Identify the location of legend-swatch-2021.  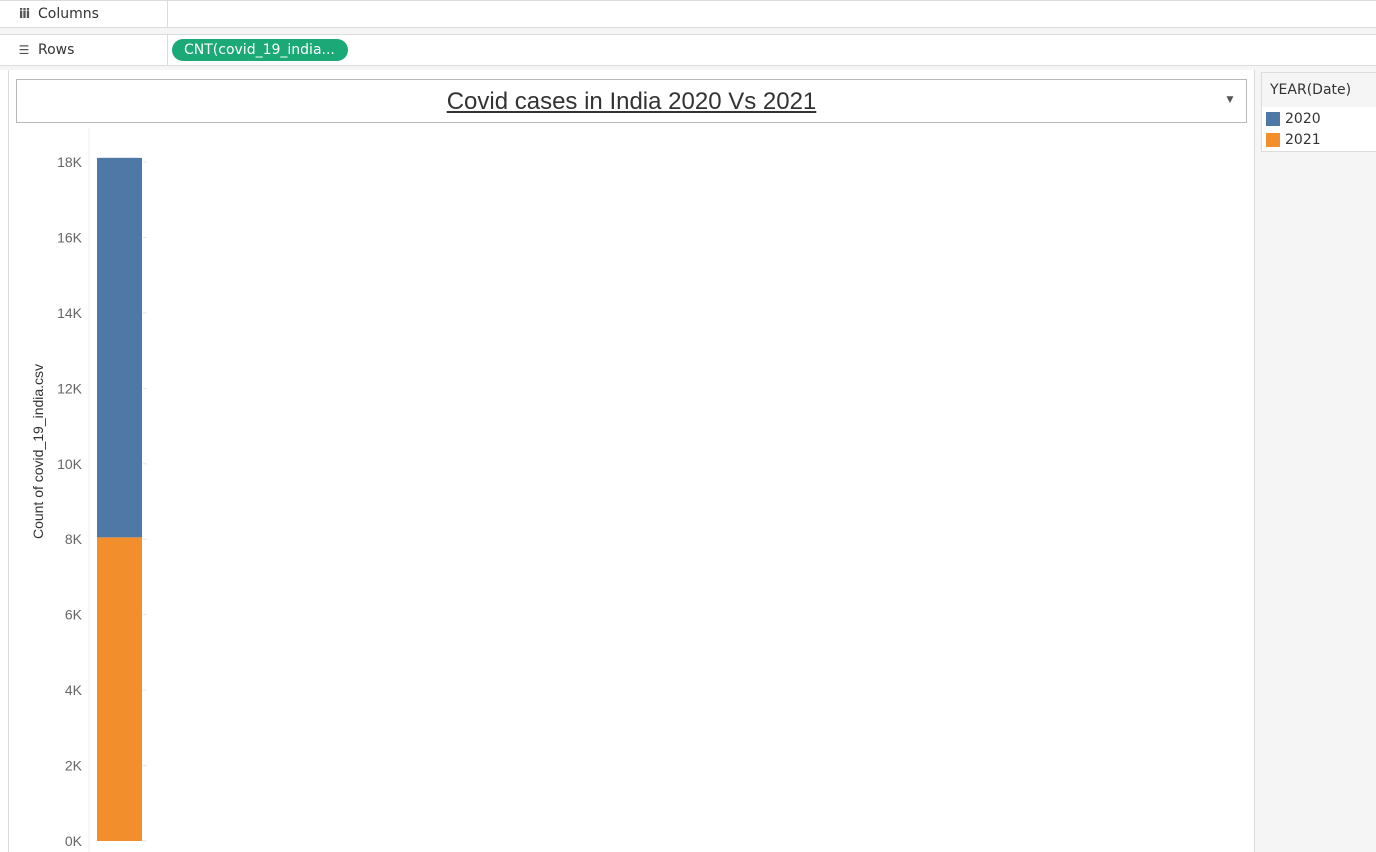
(1273, 139).